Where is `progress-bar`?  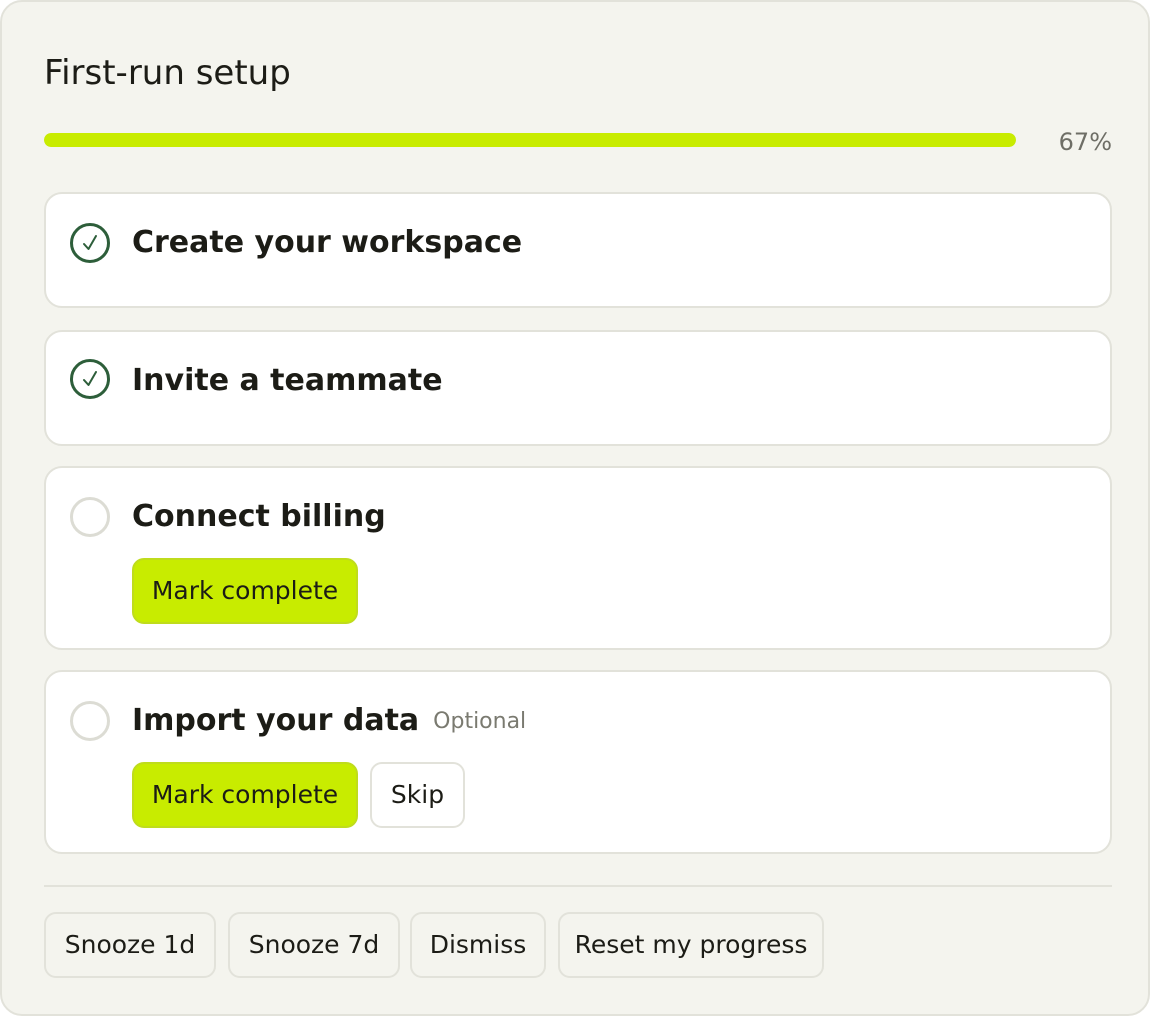
progress-bar is located at coordinates (530, 140).